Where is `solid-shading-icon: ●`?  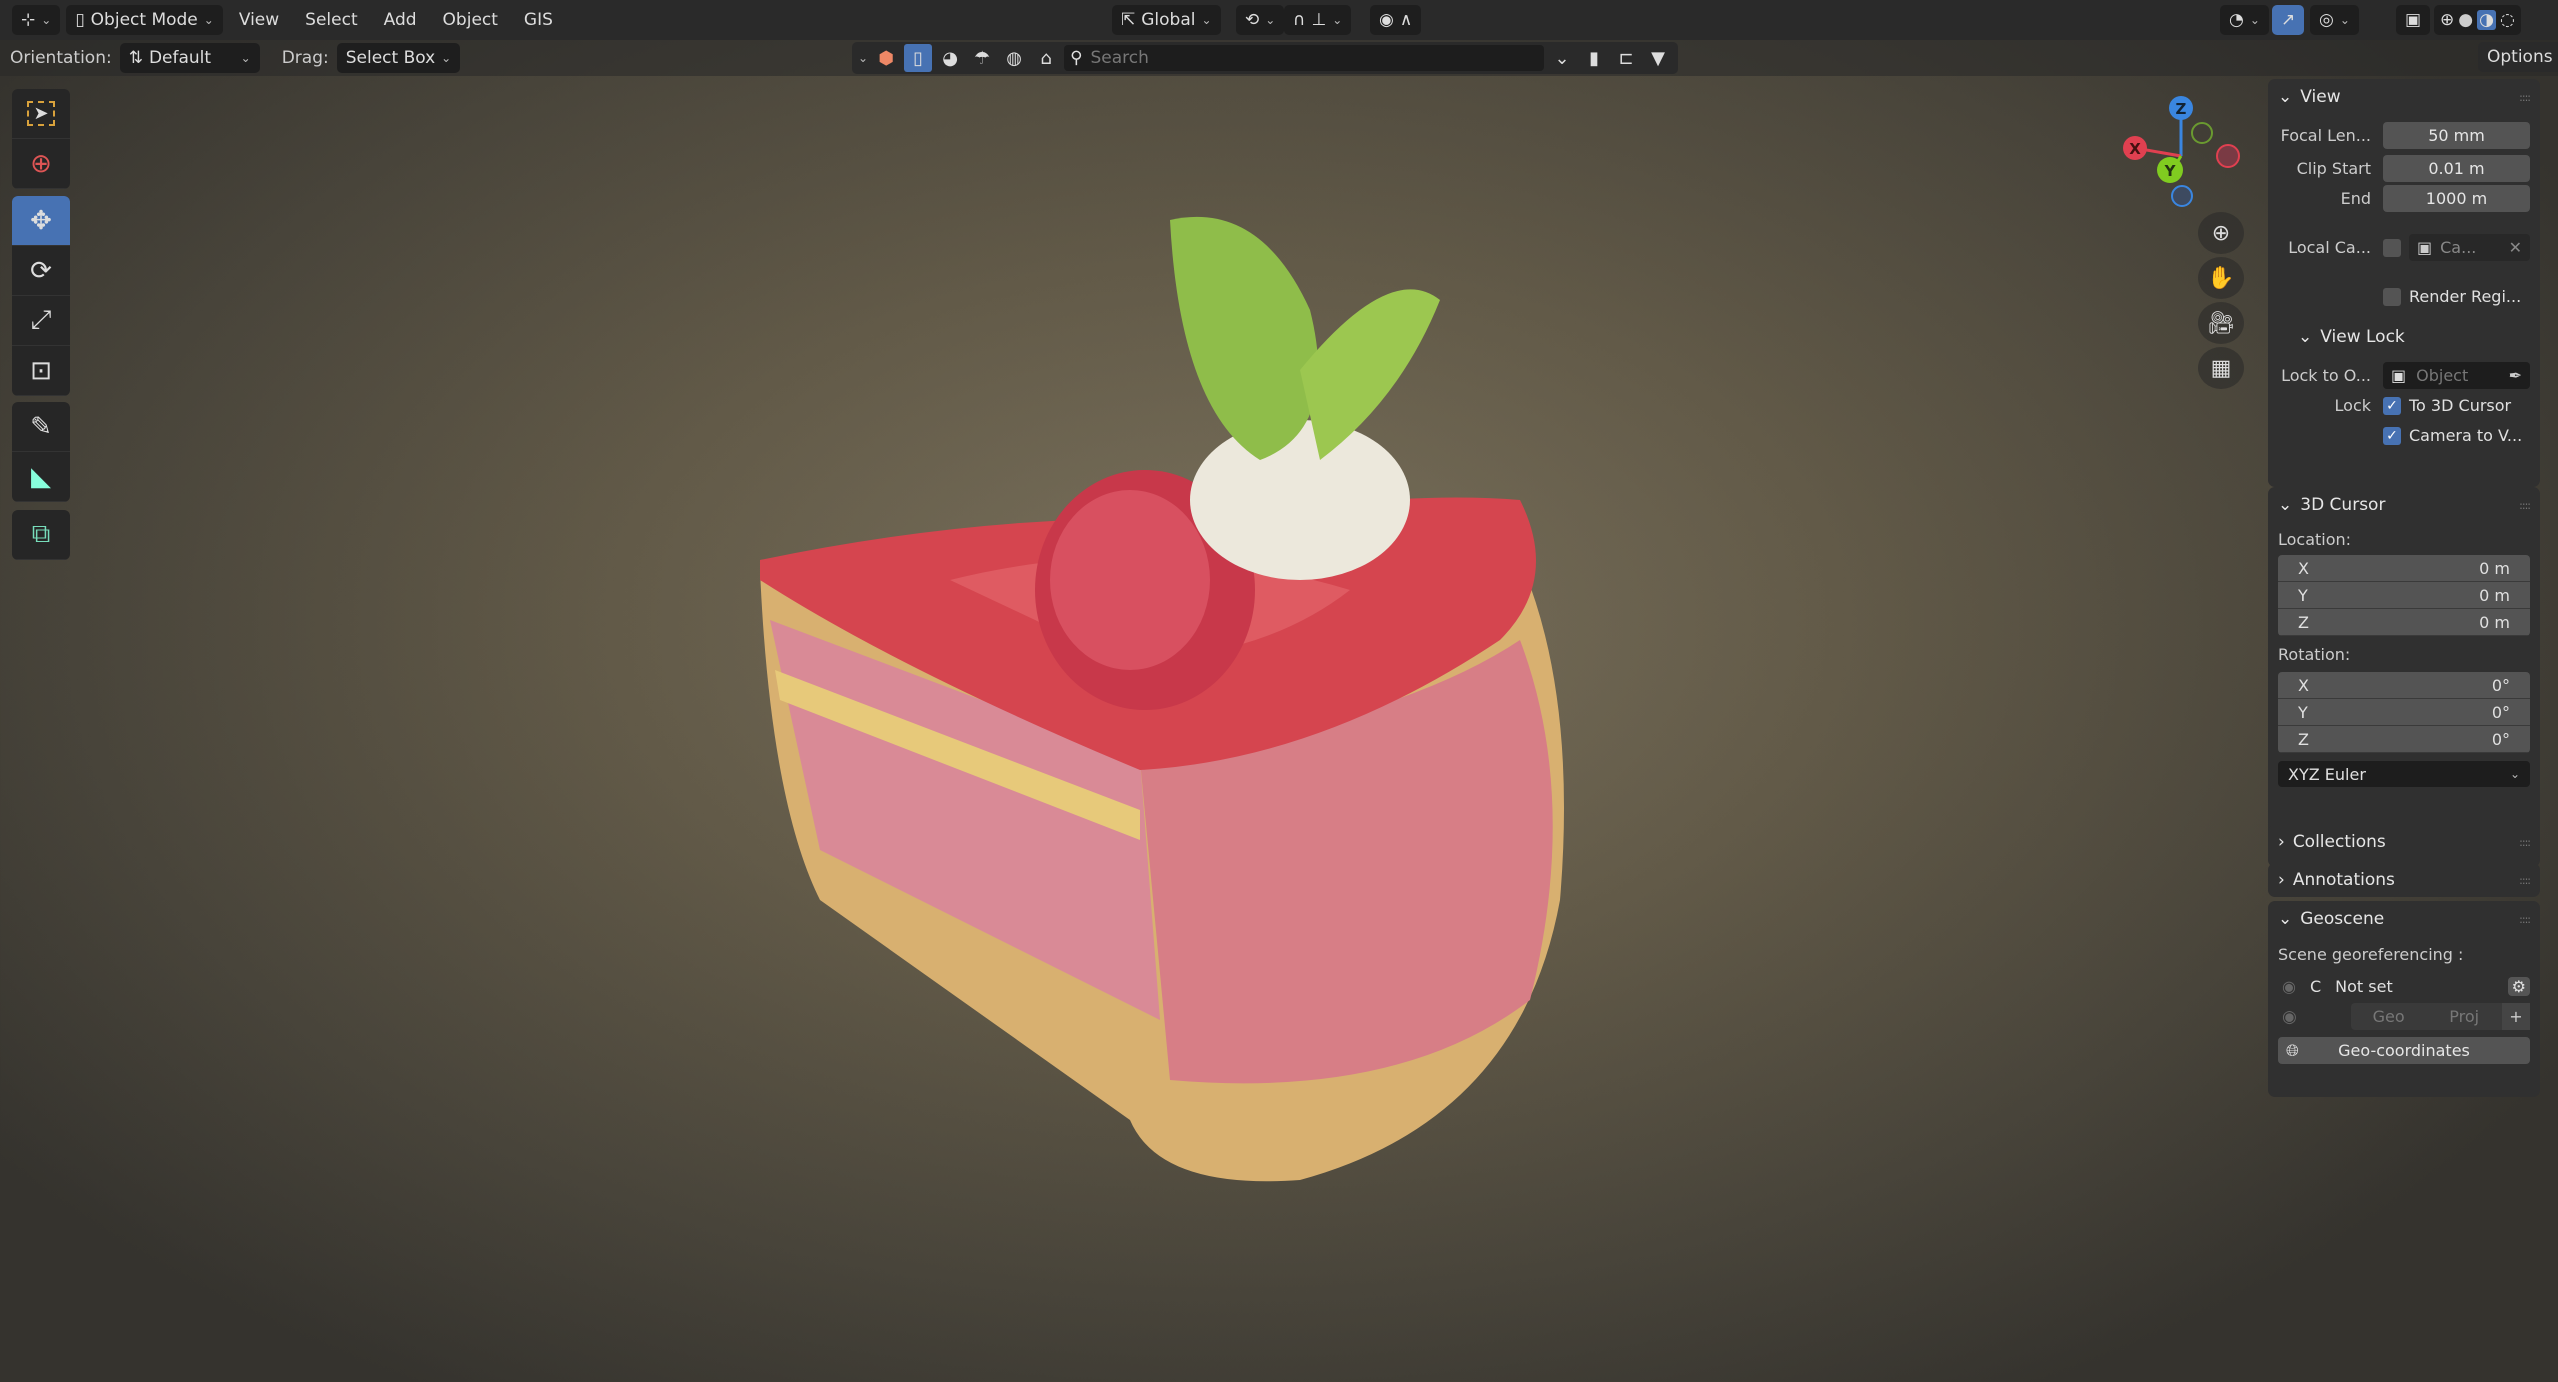
solid-shading-icon: ● is located at coordinates (2465, 20).